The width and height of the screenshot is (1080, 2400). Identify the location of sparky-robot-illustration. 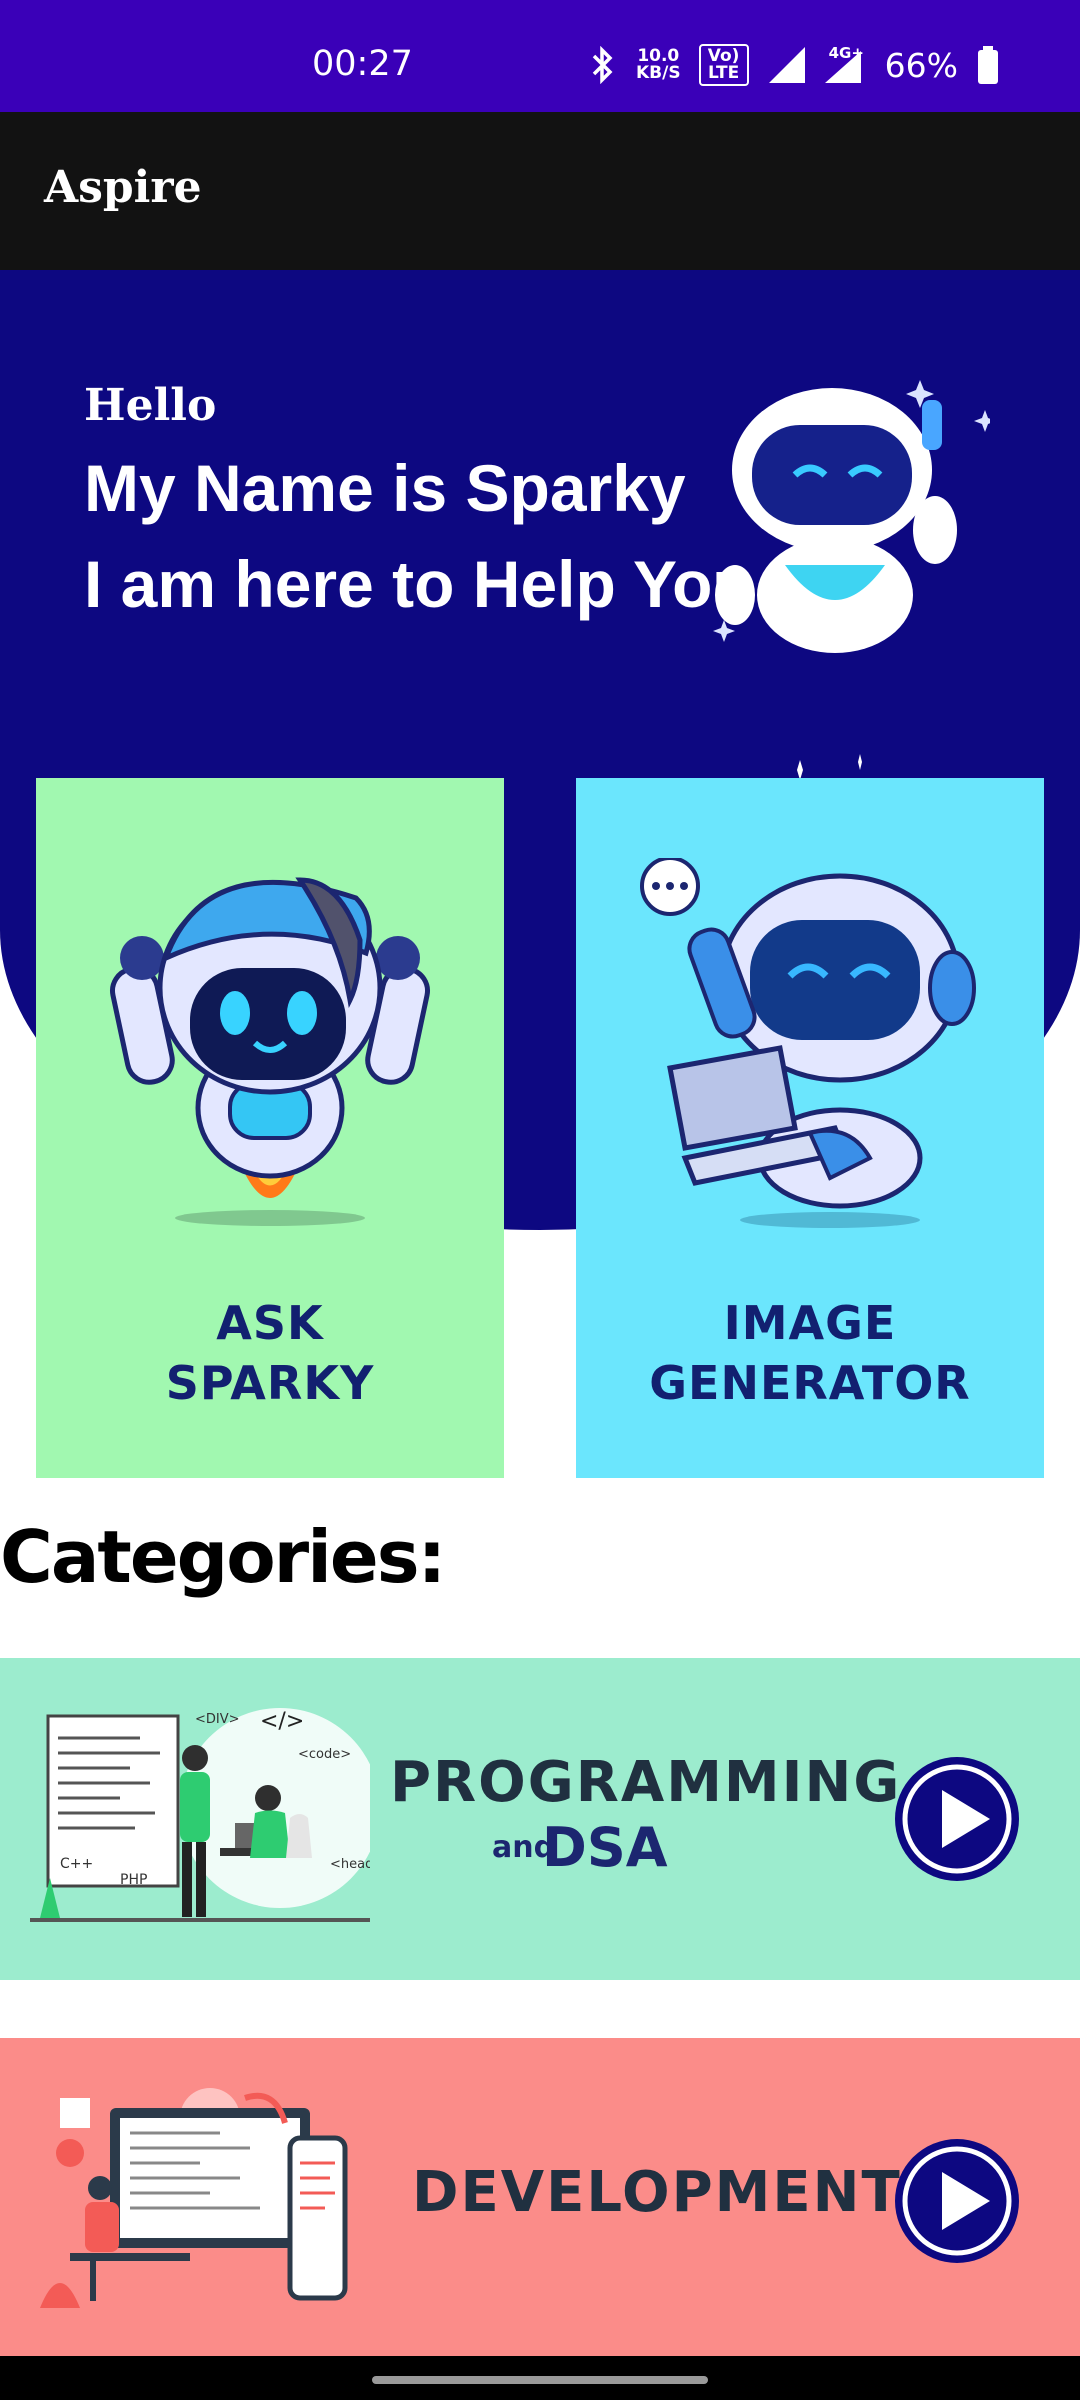
(851, 516).